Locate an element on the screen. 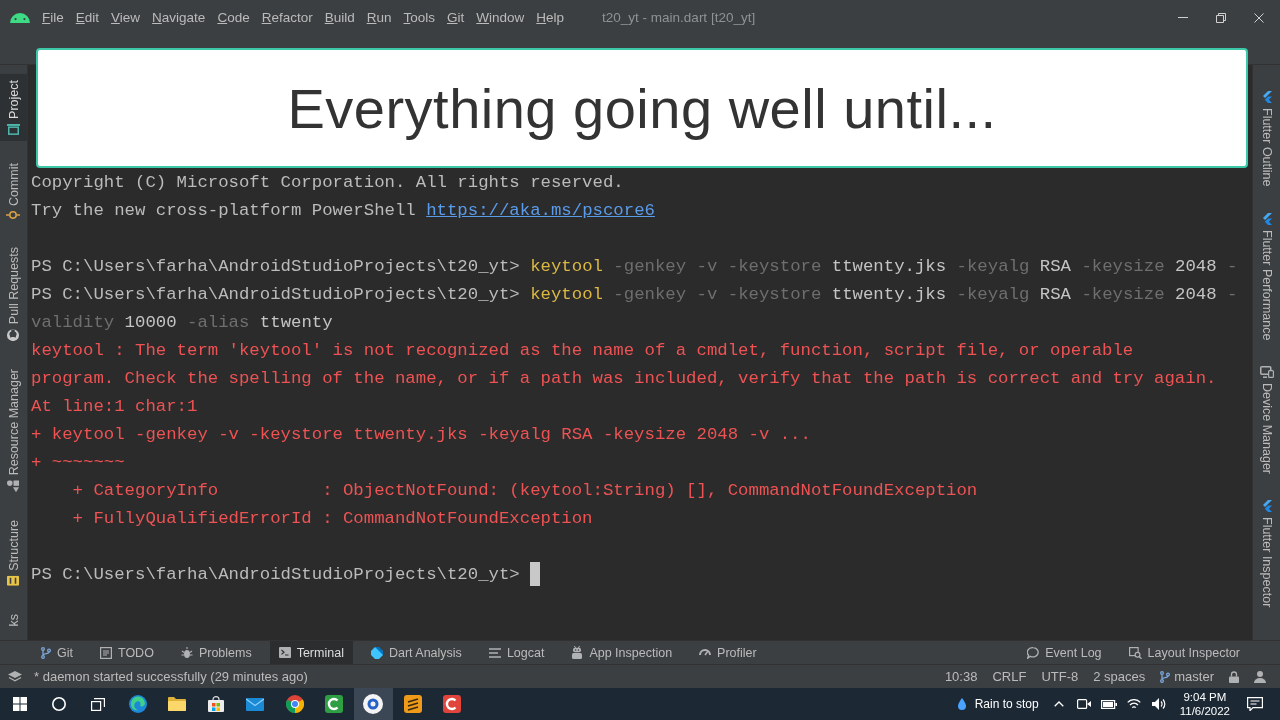  wifi-icon is located at coordinates (1134, 704).